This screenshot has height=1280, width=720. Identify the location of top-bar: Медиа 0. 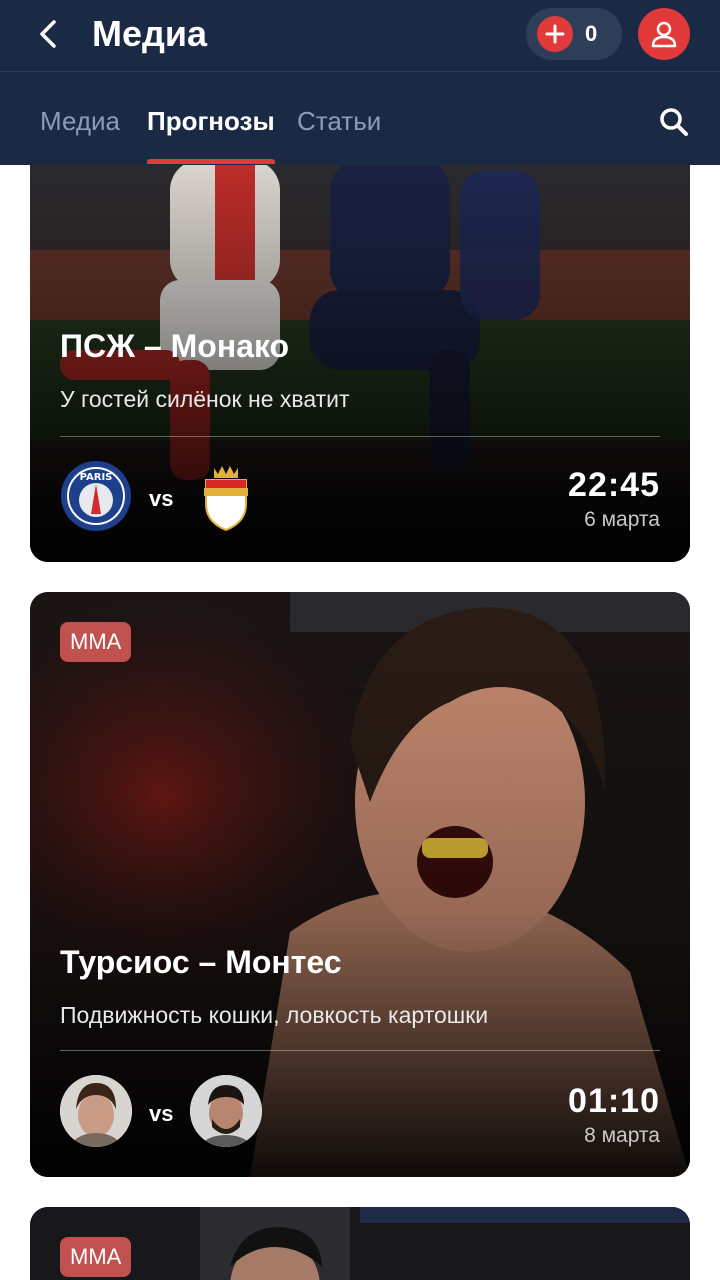
(360, 36).